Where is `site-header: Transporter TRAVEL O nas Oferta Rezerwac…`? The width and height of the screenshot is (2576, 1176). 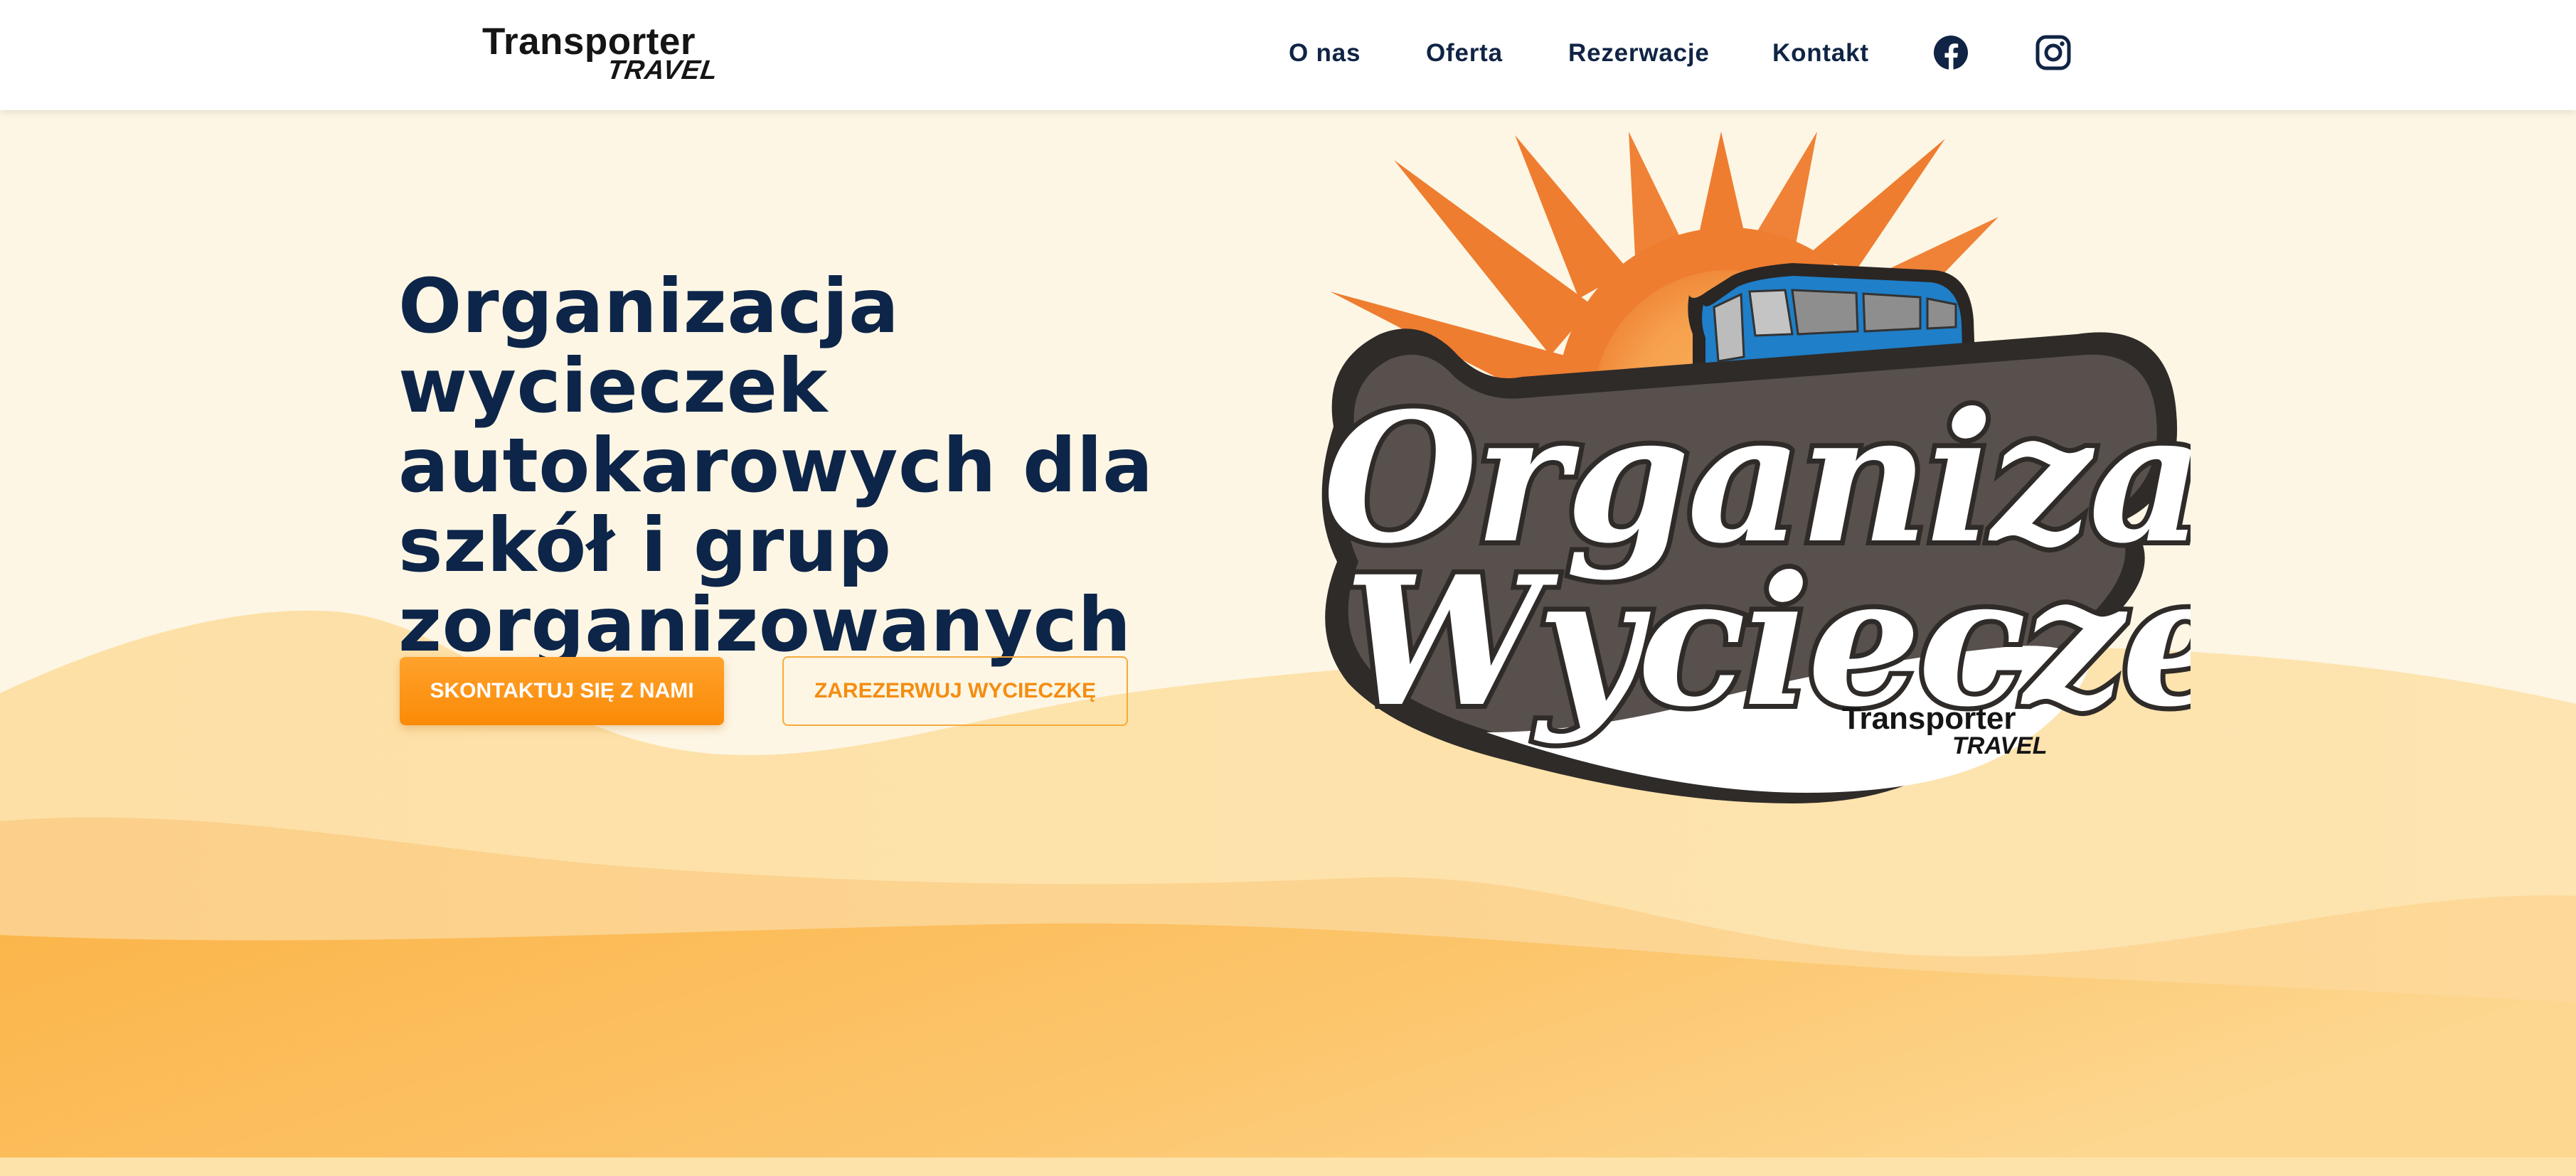
site-header: Transporter TRAVEL O nas Oferta Rezerwac… is located at coordinates (1288, 55).